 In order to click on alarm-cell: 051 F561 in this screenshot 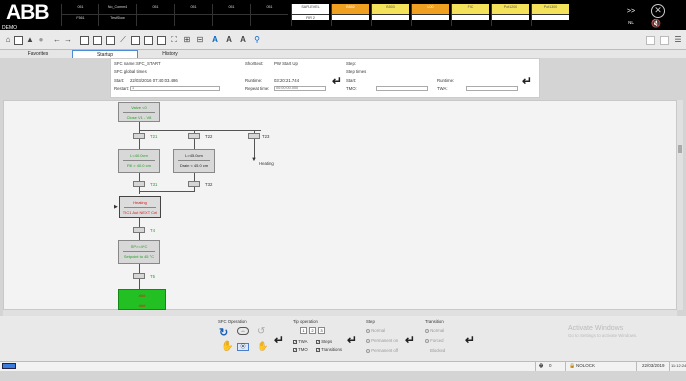, I will do `click(80, 15)`.